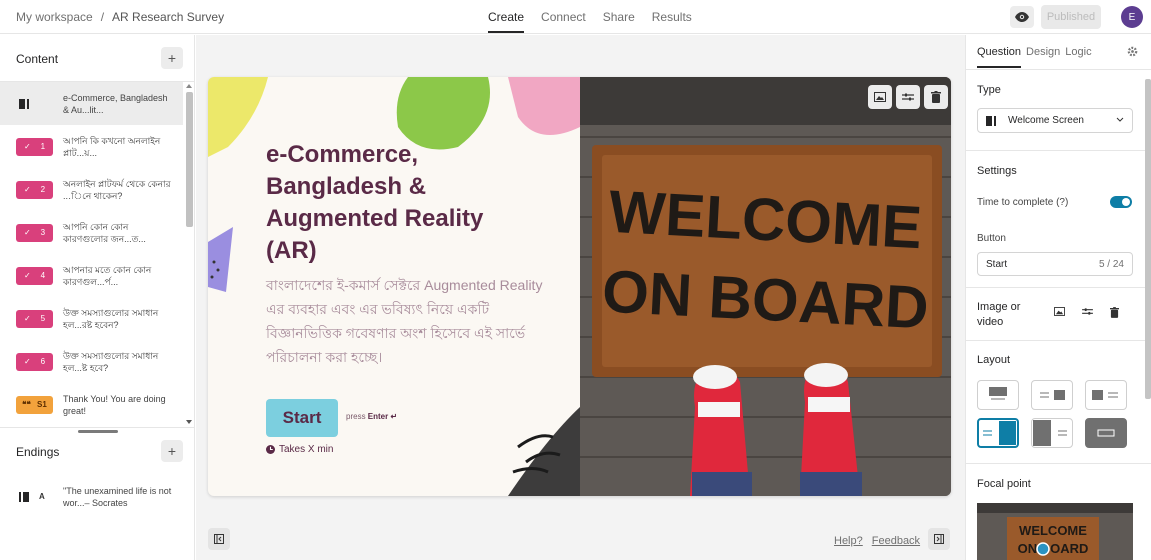 This screenshot has width=1151, height=560. Describe the element at coordinates (172, 451) in the screenshot. I see `add-ending-button: +` at that location.